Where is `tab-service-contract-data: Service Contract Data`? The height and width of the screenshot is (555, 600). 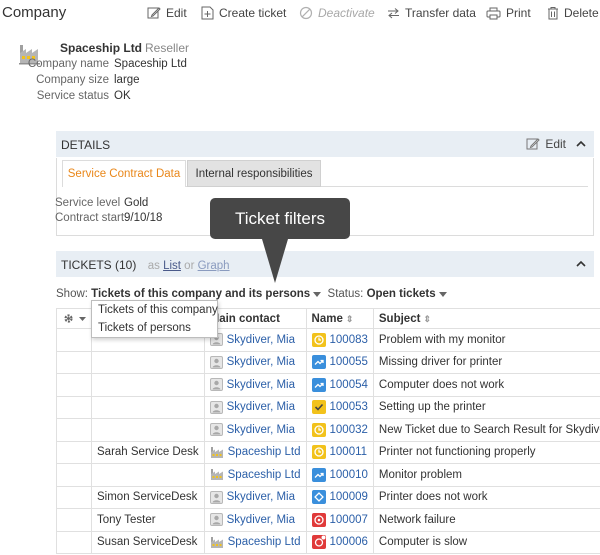
tab-service-contract-data: Service Contract Data is located at coordinates (124, 173).